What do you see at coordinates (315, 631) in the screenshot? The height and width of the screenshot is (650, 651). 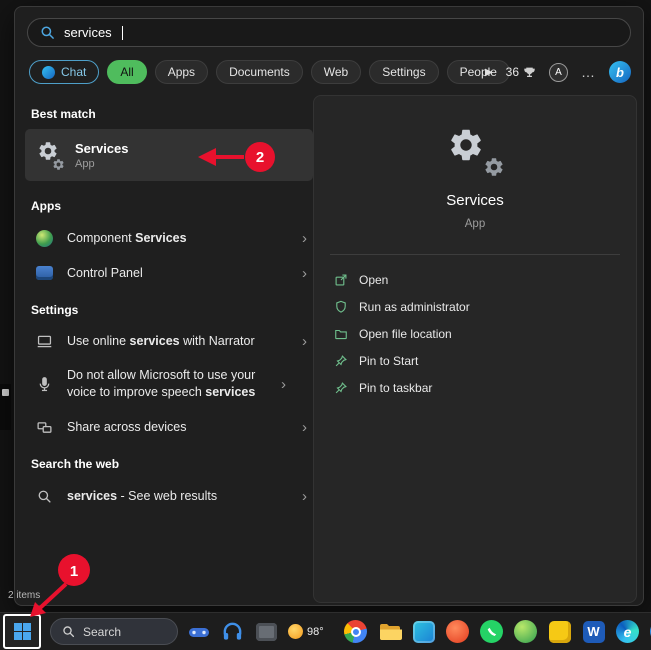 I see `weather-temp: 98°` at bounding box center [315, 631].